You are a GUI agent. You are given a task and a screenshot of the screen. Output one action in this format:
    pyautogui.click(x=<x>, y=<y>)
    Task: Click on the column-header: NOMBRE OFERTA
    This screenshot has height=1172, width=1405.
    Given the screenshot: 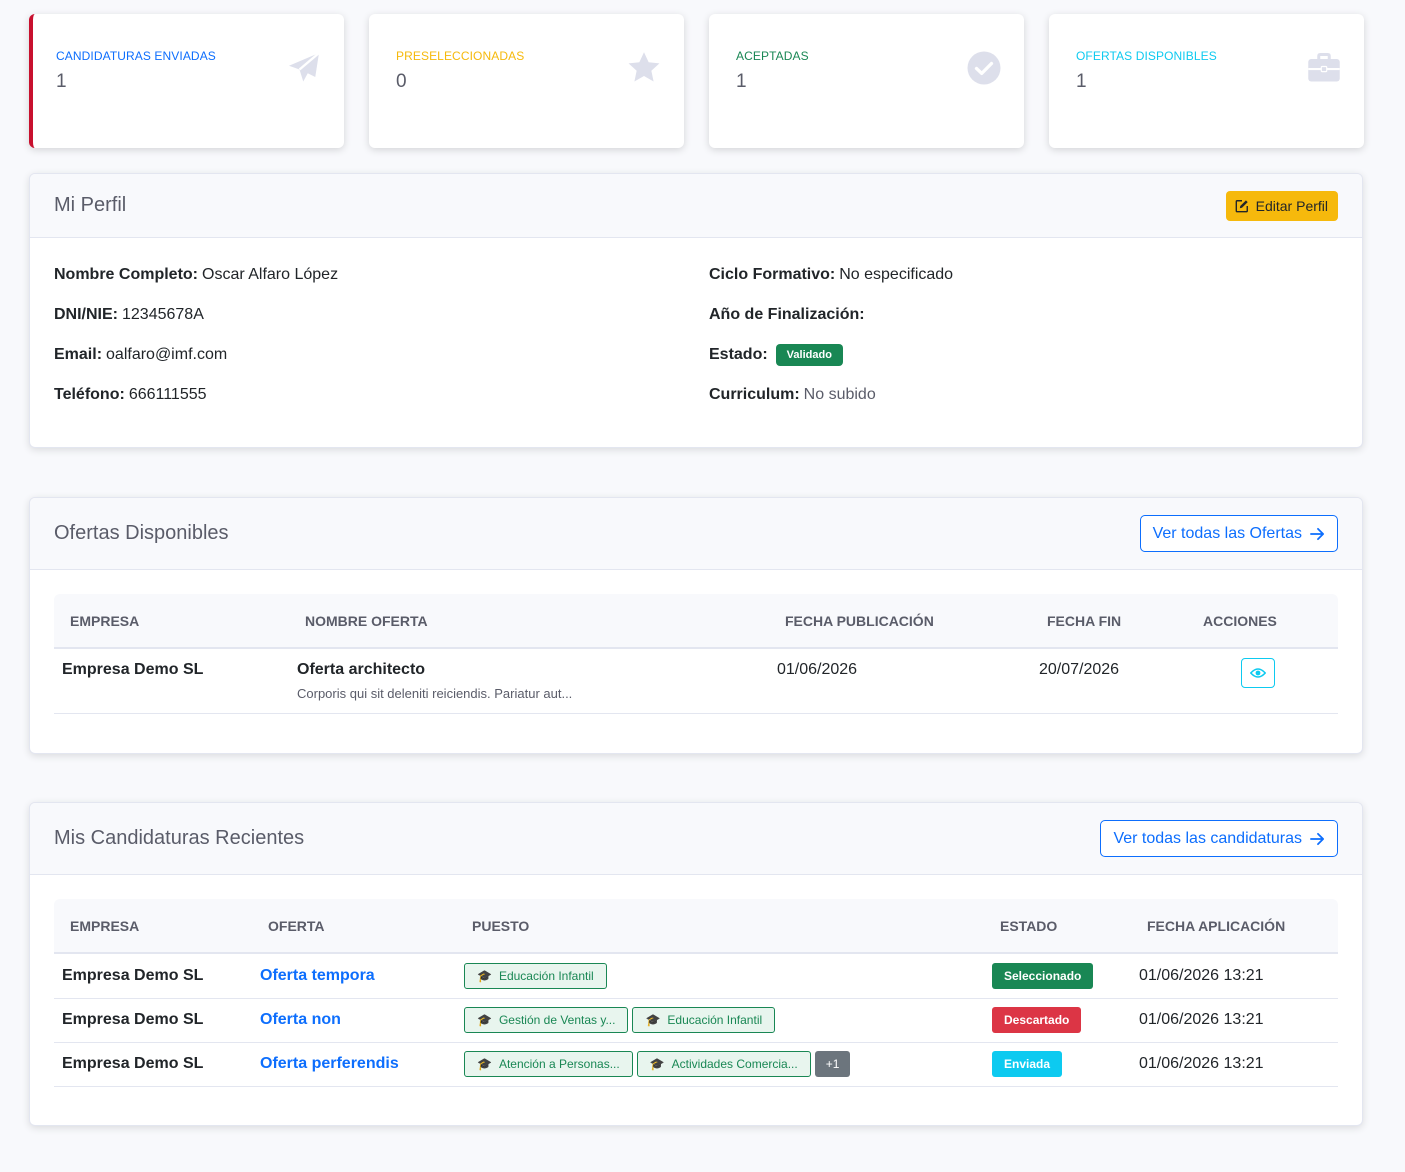 What is the action you would take?
    pyautogui.click(x=529, y=621)
    